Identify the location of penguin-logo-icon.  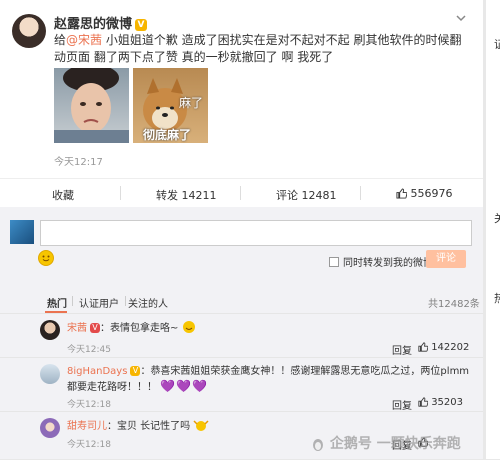
(318, 445).